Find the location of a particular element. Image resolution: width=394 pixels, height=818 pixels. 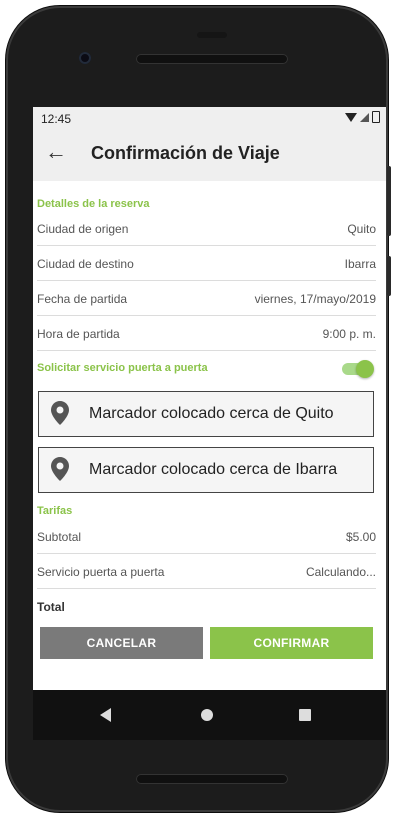

destination-marker-field: Marcador colocado cerca de Ibarra is located at coordinates (206, 470).